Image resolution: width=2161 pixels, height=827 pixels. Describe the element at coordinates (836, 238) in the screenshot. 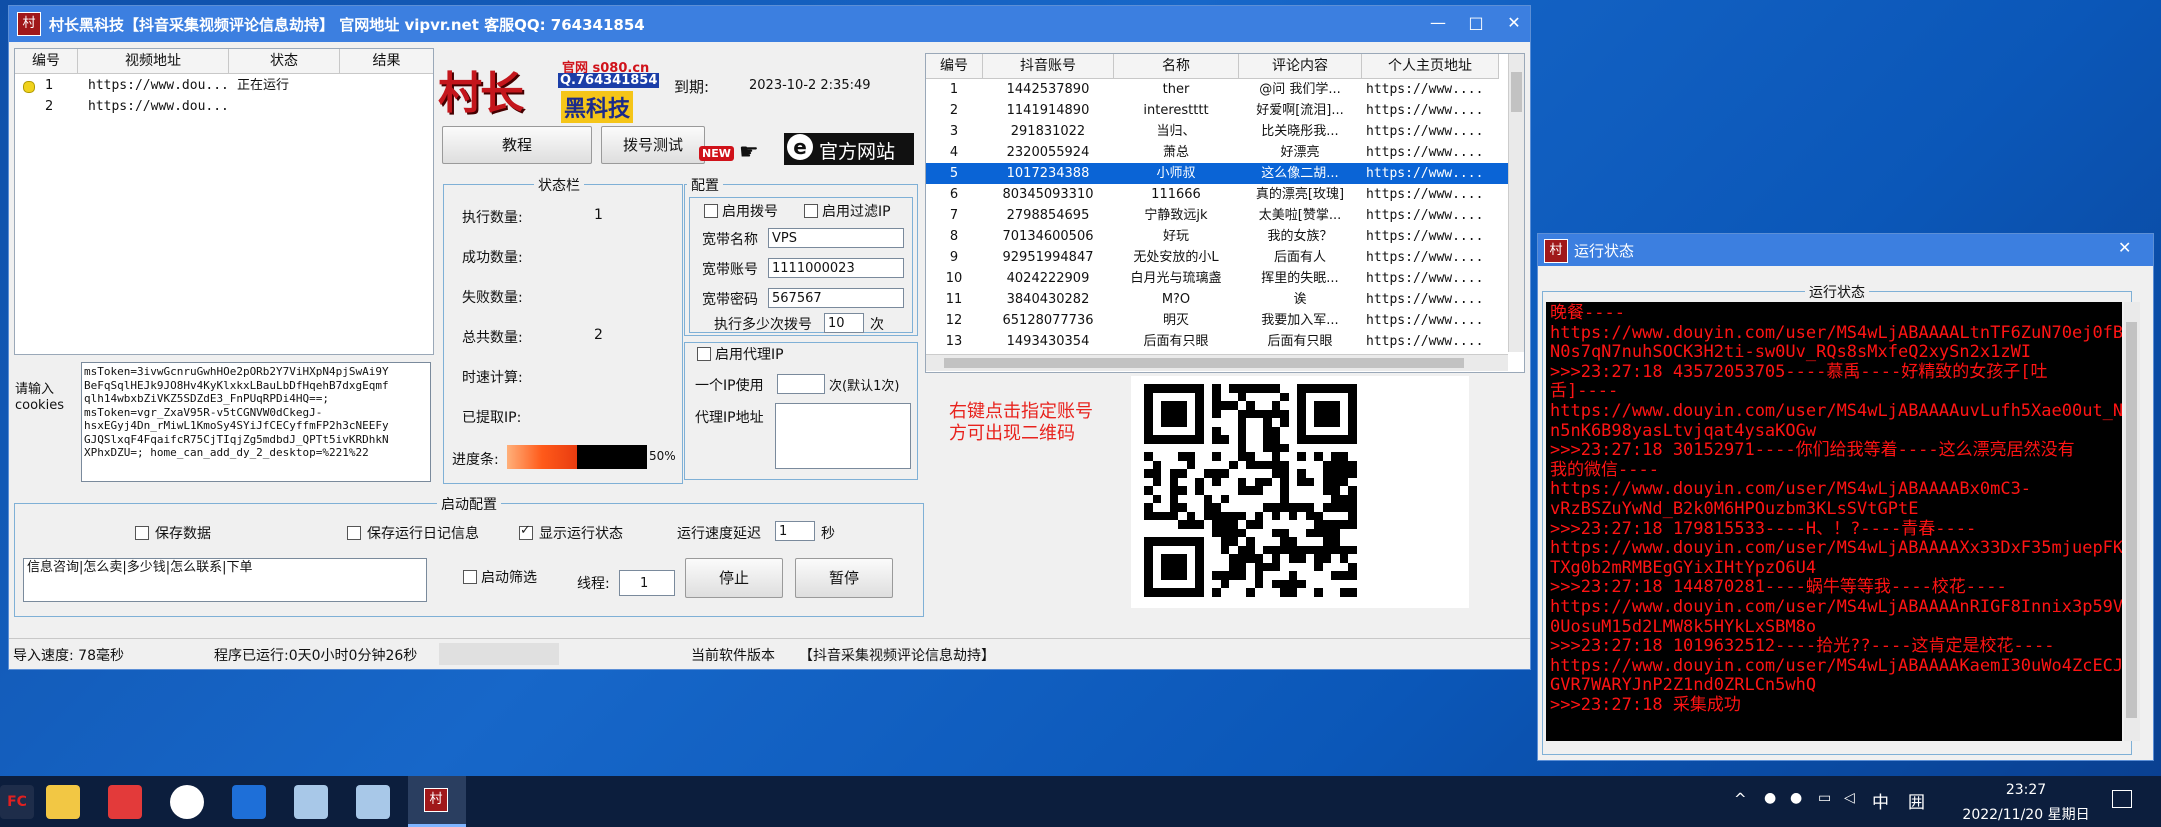

I see `broadband-name-input: VPS` at that location.